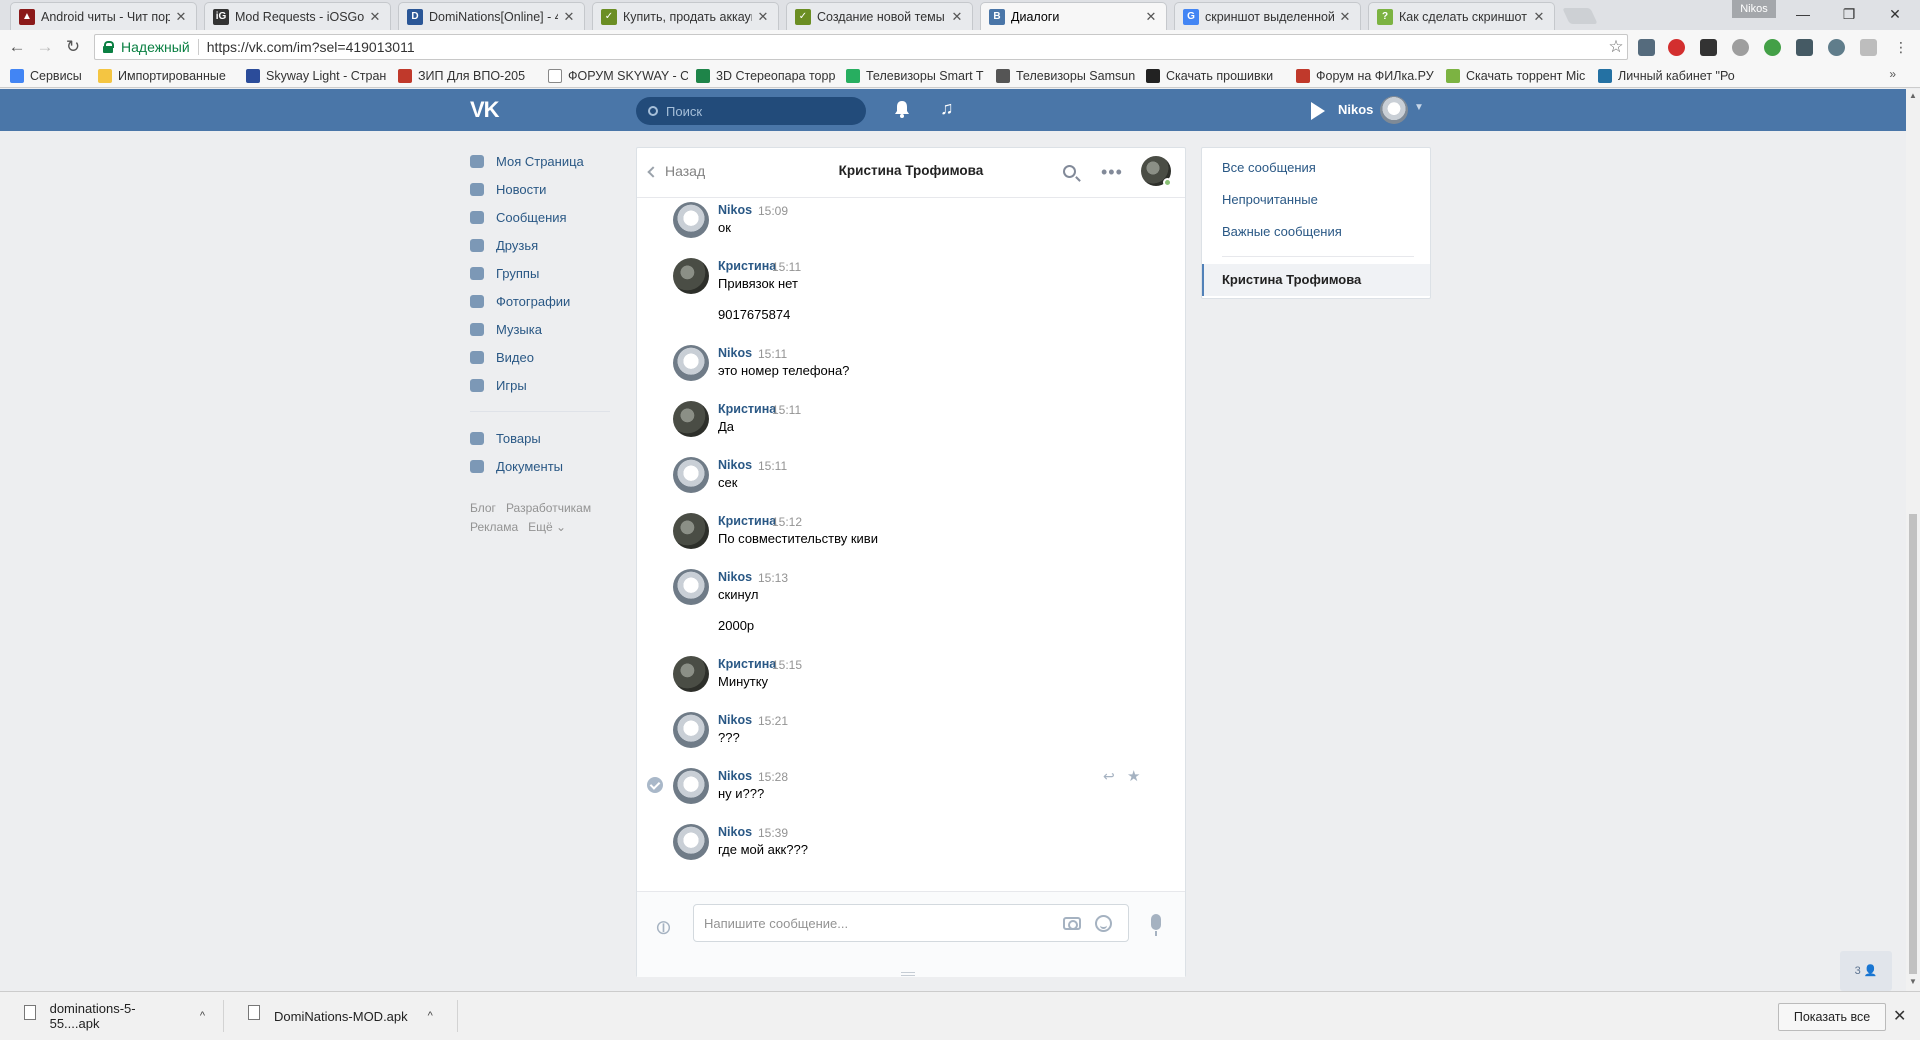  What do you see at coordinates (1103, 923) in the screenshot?
I see `emoji-icon` at bounding box center [1103, 923].